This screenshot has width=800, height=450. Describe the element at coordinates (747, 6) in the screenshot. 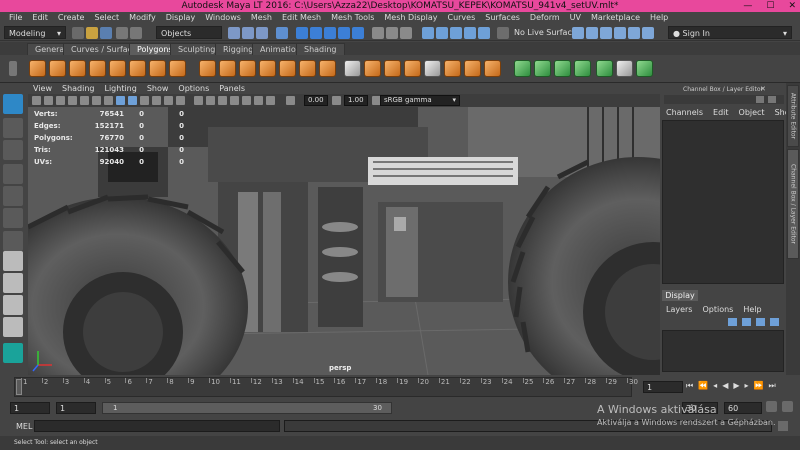

I see `minimize-icon: —` at that location.